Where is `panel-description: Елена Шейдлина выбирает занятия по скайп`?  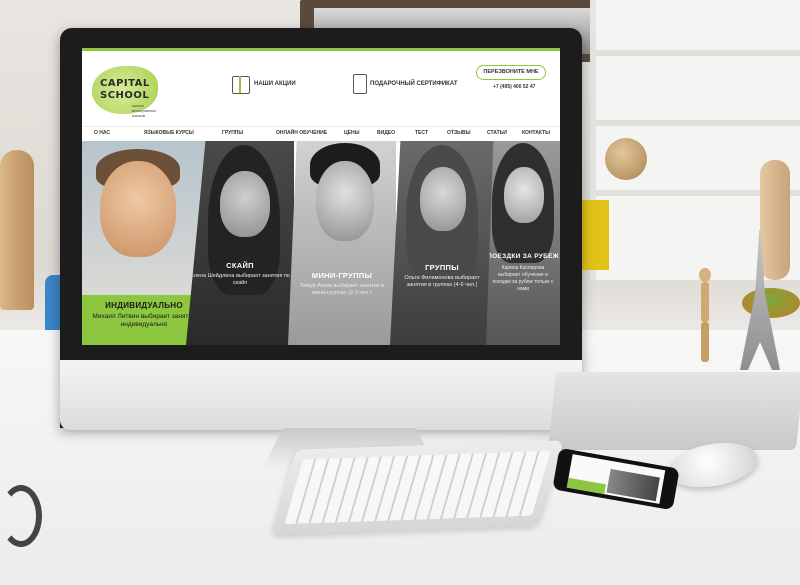
panel-description: Елена Шейдлина выбирает занятия по скайп is located at coordinates (240, 279).